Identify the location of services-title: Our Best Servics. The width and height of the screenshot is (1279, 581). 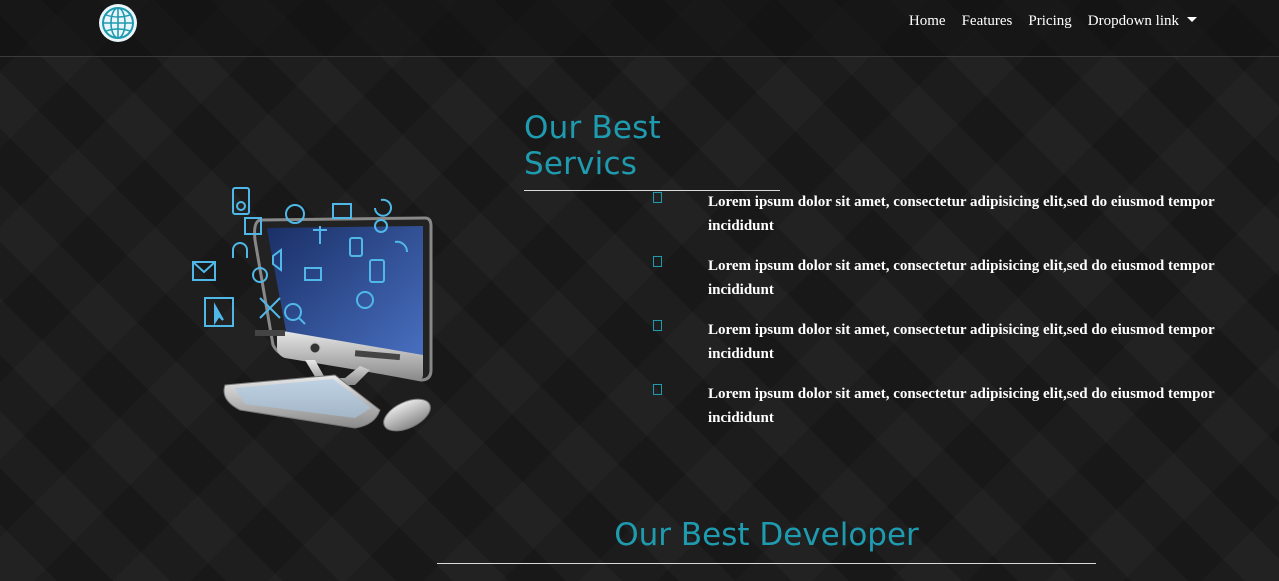
(652, 150).